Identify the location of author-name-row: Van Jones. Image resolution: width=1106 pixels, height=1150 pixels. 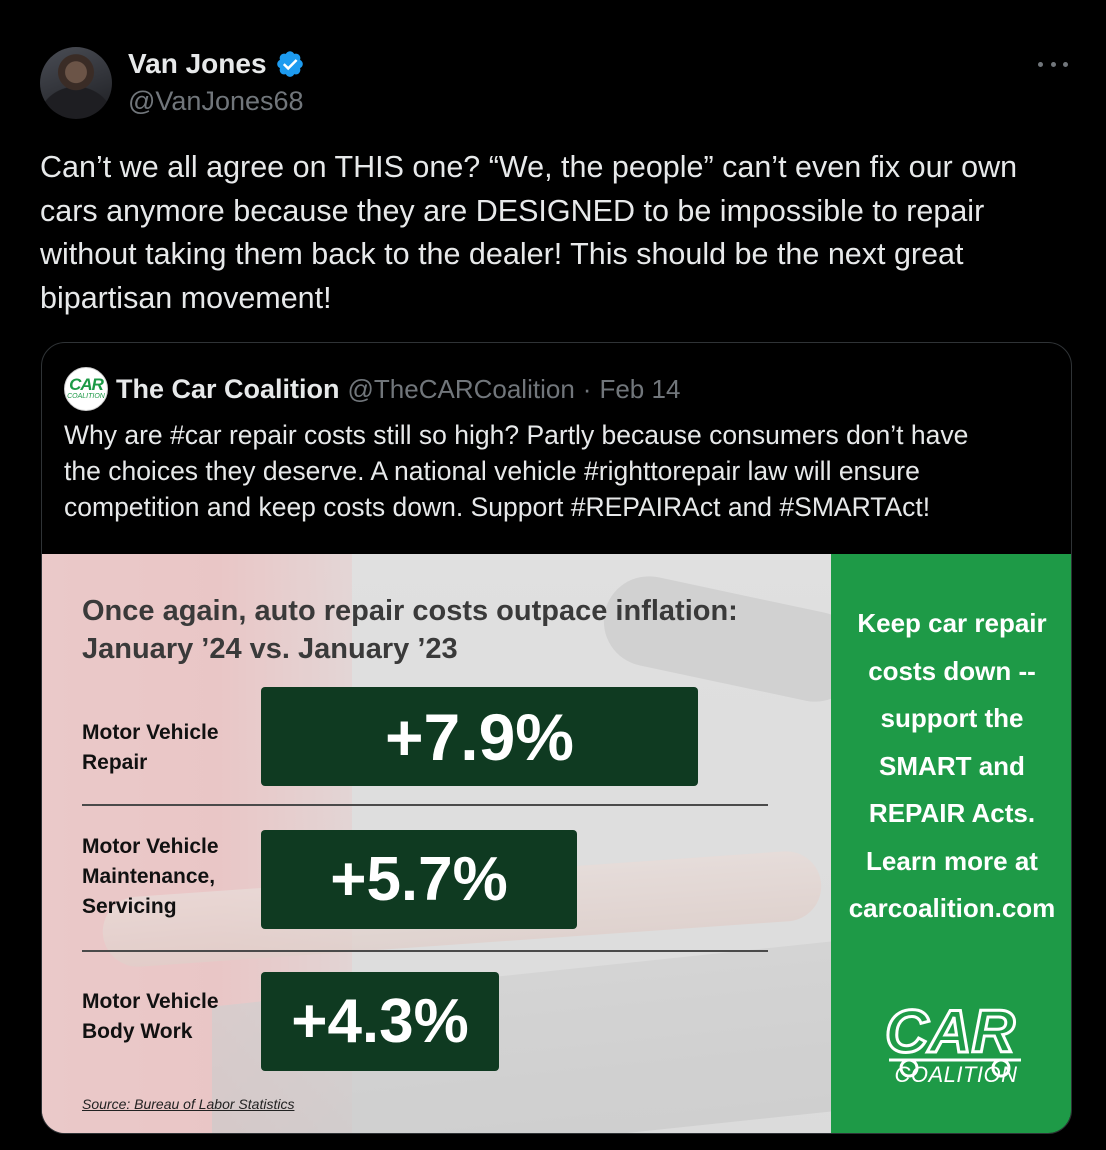
(216, 64).